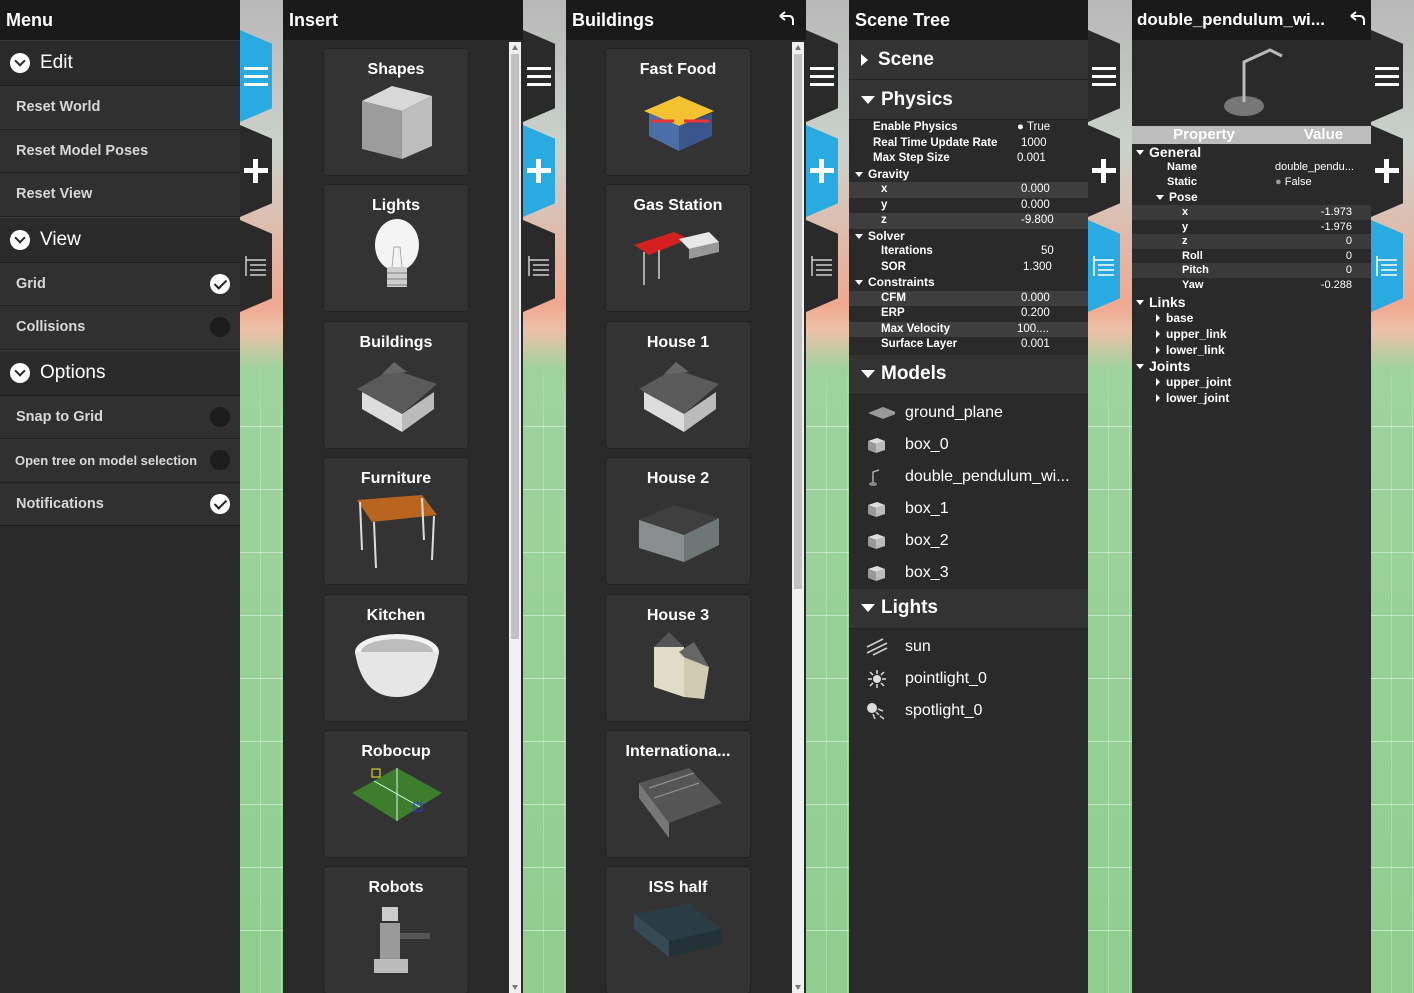 Image resolution: width=1414 pixels, height=993 pixels. What do you see at coordinates (396, 929) in the screenshot?
I see `category-robots: Robots` at bounding box center [396, 929].